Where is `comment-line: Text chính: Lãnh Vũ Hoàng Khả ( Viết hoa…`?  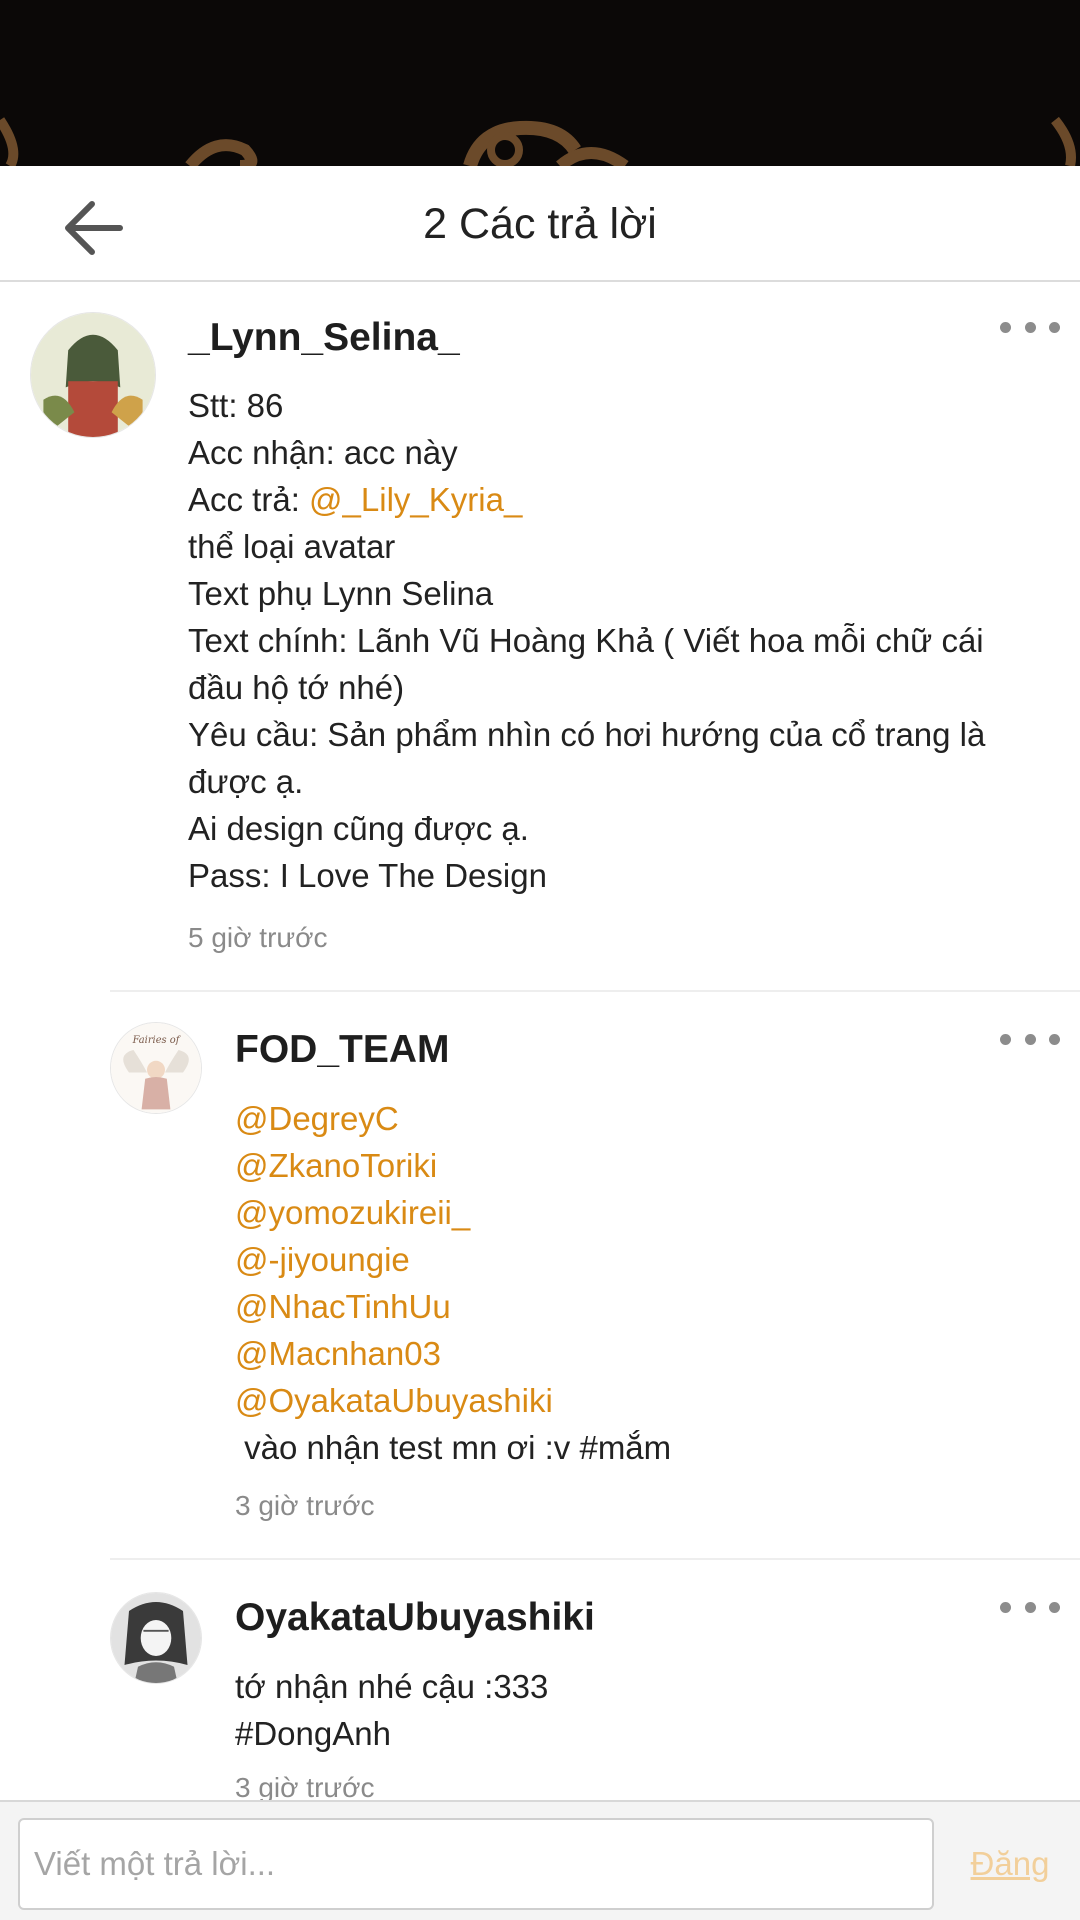 comment-line: Text chính: Lãnh Vũ Hoàng Khả ( Viết hoa… is located at coordinates (586, 640).